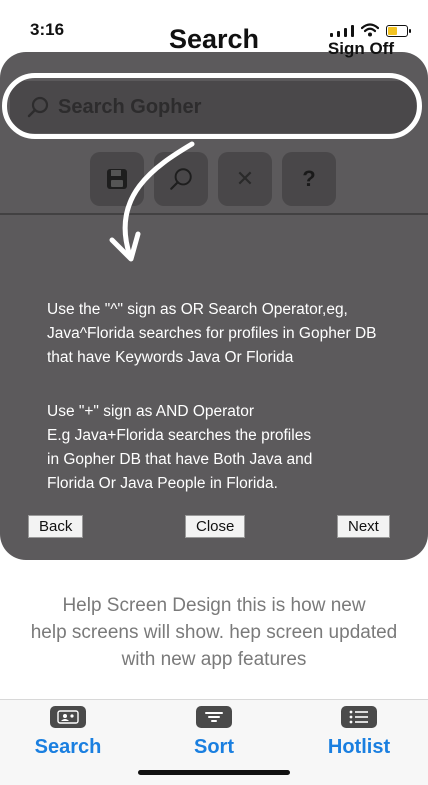  What do you see at coordinates (179, 435) in the screenshot?
I see `help-line: E.g Java+Florida searches the profiles` at bounding box center [179, 435].